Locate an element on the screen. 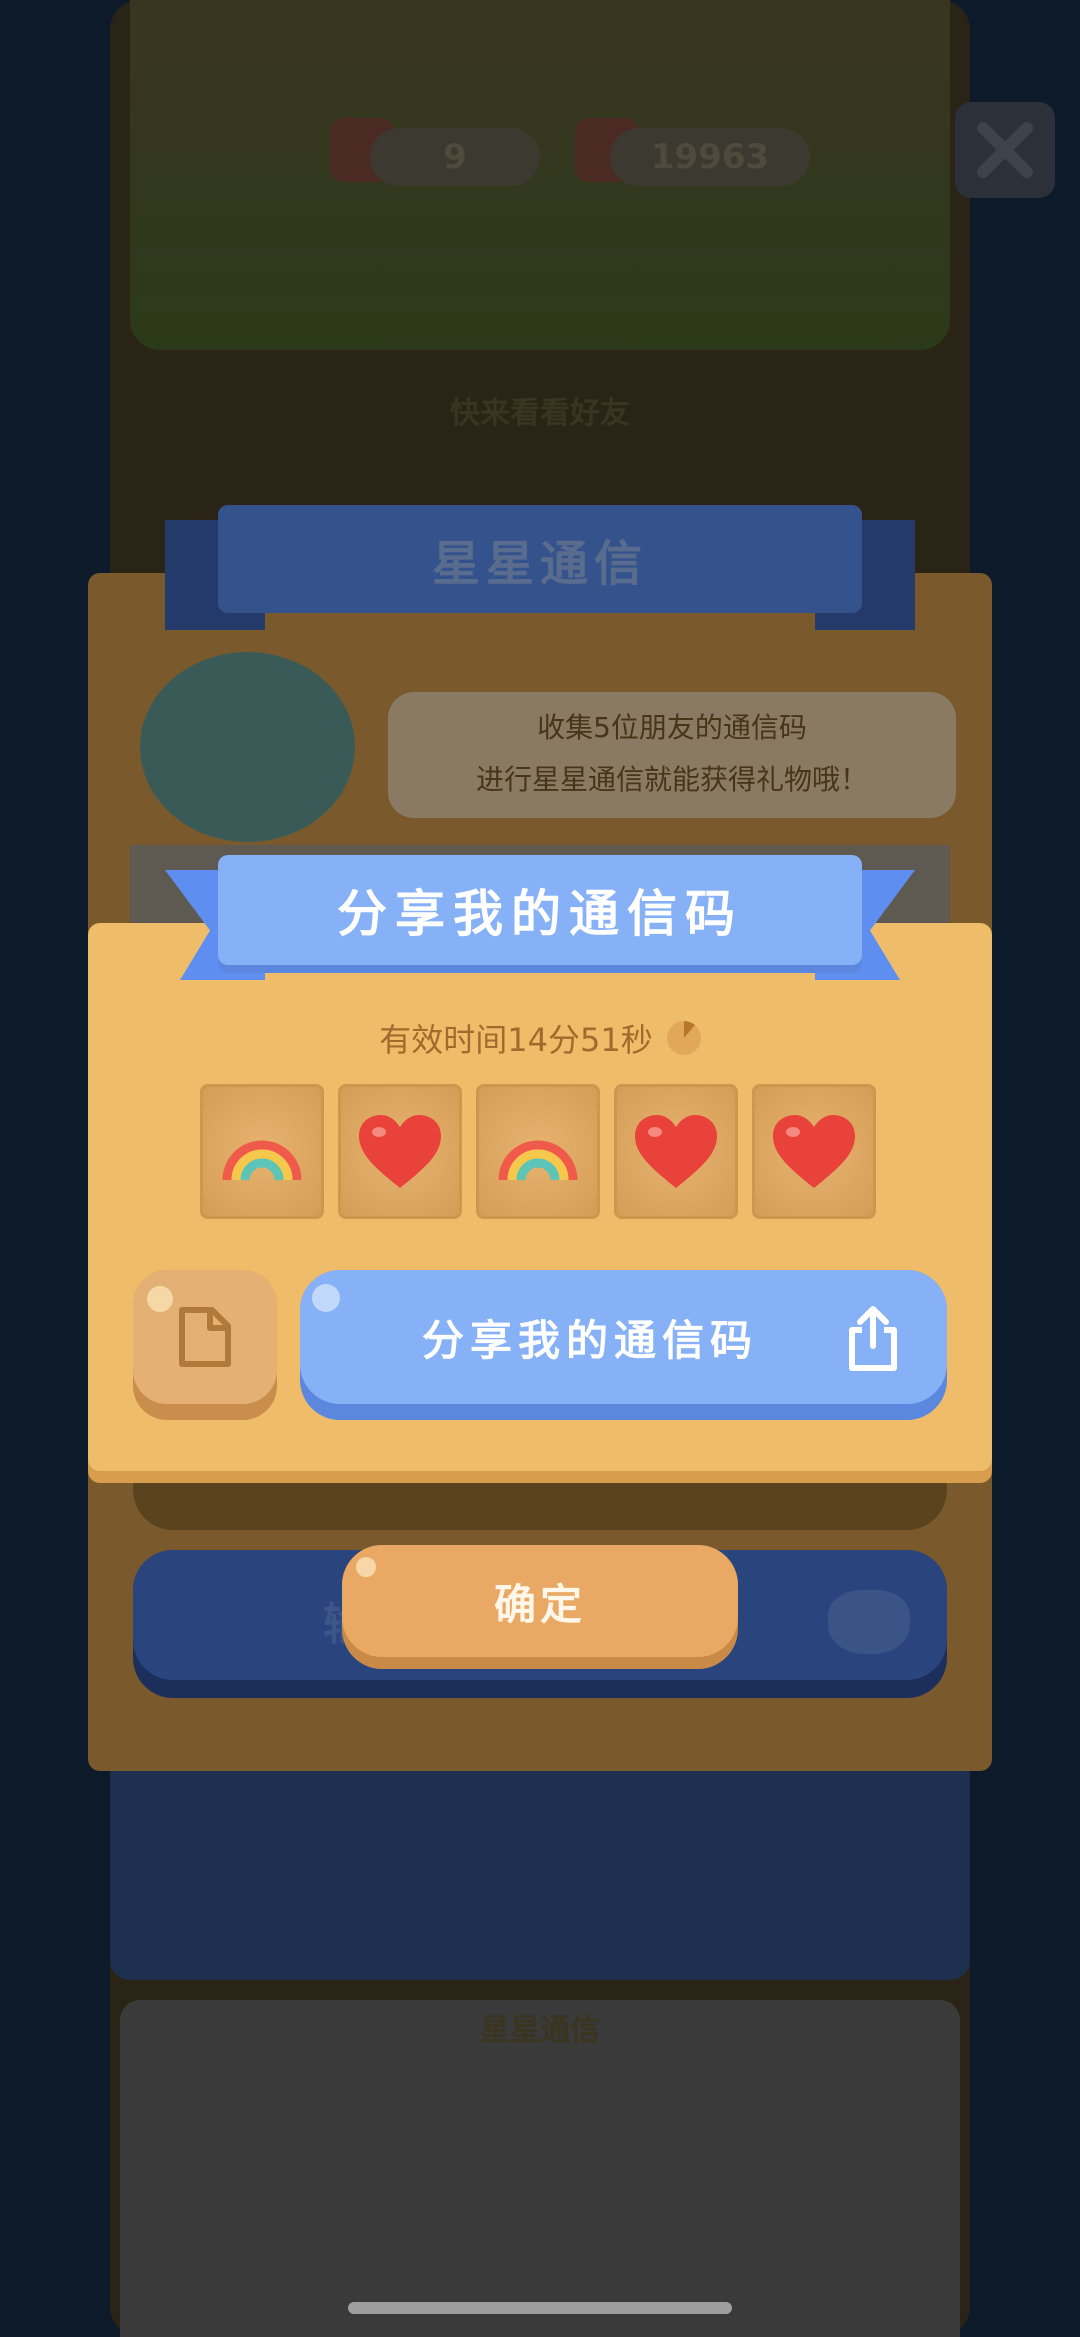 Image resolution: width=1080 pixels, height=2337 pixels. bg-counter-coins: 19963 is located at coordinates (710, 157).